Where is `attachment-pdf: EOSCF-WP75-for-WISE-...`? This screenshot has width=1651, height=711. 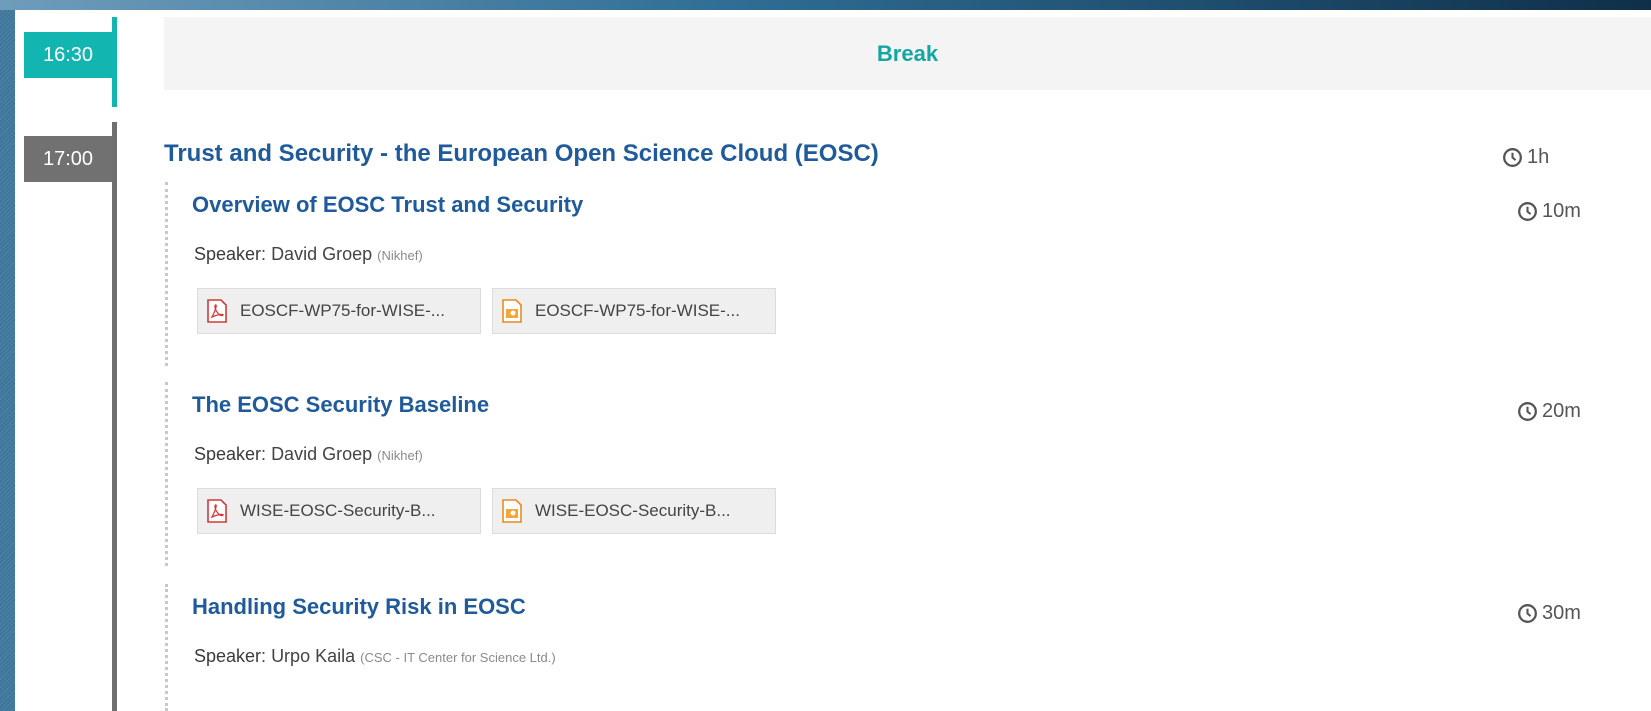
attachment-pdf: EOSCF-WP75-for-WISE-... is located at coordinates (339, 311).